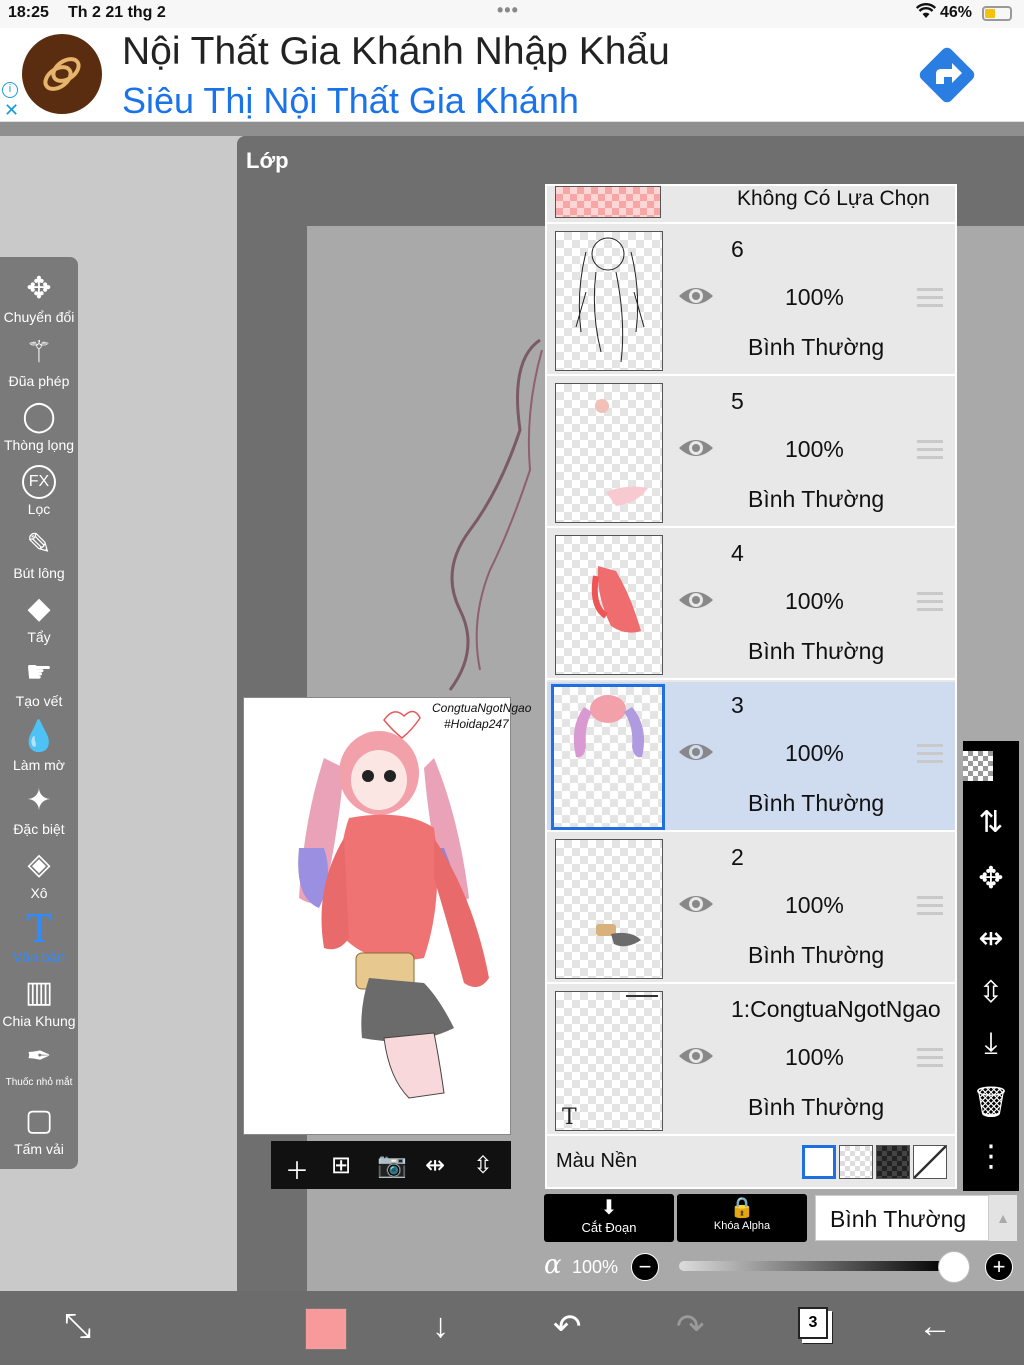 The width and height of the screenshot is (1024, 1365). I want to click on tool-eyedropper: ✒ Thuốc nhỏ mắt, so click(39, 1069).